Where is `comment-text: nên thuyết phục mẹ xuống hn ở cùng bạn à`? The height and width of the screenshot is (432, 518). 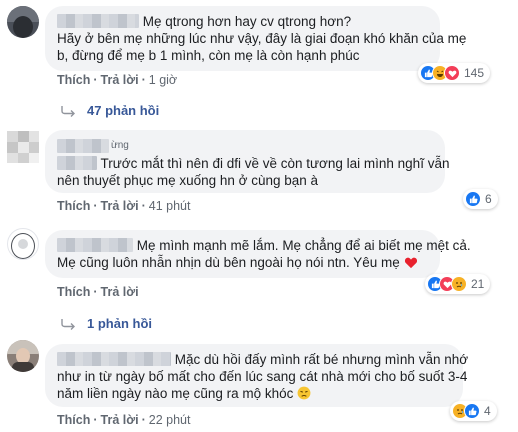
comment-text: nên thuyết phục mẹ xuống hn ở cùng bạn à is located at coordinates (188, 180).